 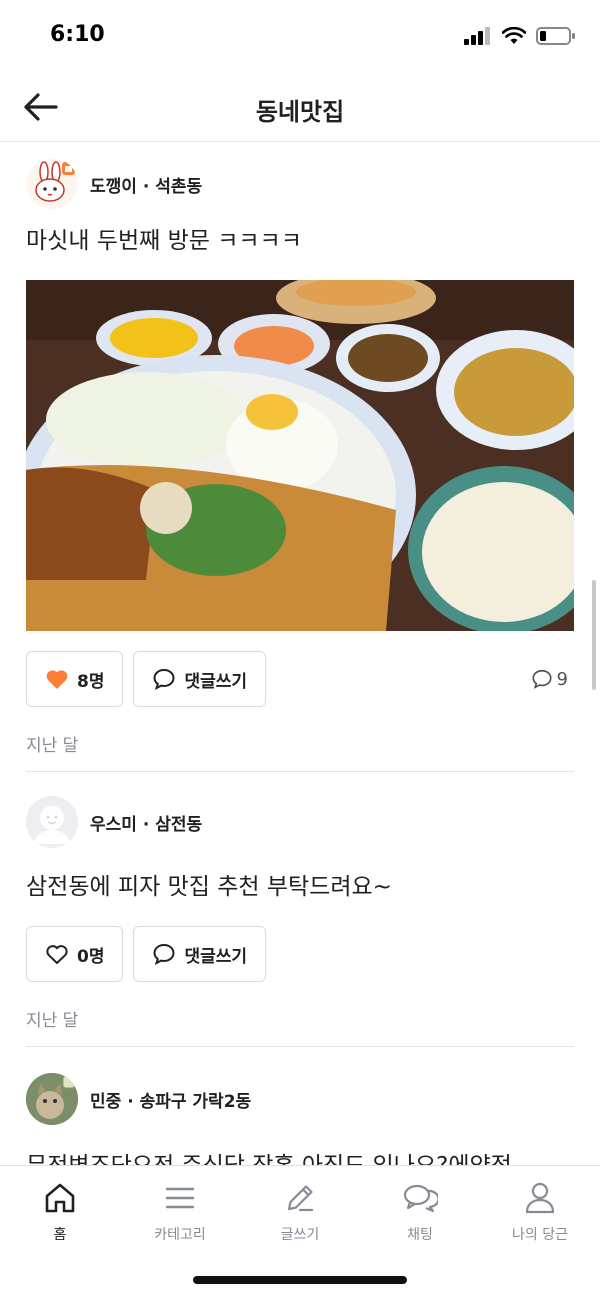 What do you see at coordinates (562, 679) in the screenshot?
I see `comment-count-value: 9` at bounding box center [562, 679].